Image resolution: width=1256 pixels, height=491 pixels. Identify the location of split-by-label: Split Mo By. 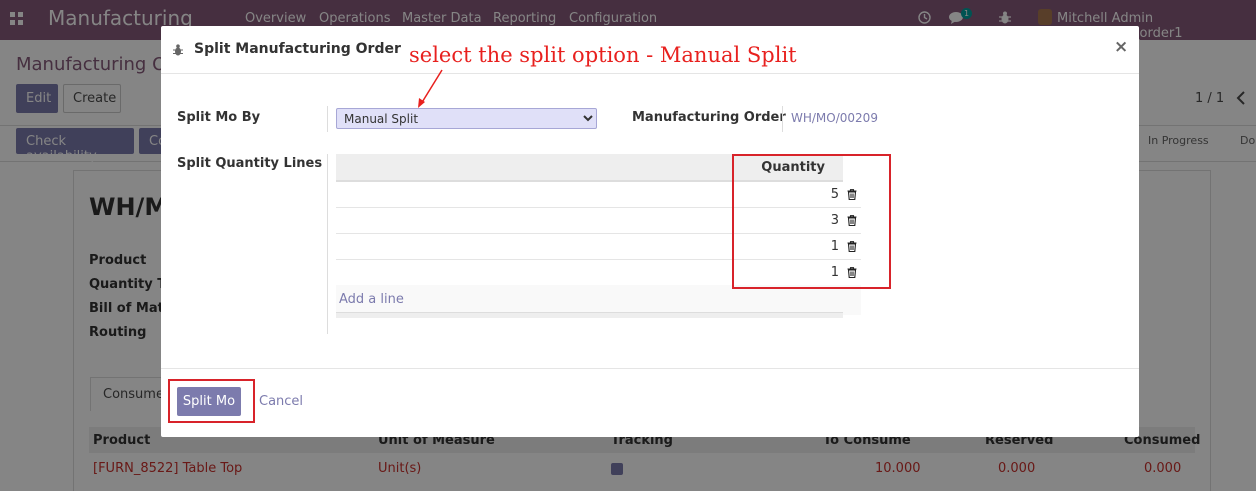
(219, 117).